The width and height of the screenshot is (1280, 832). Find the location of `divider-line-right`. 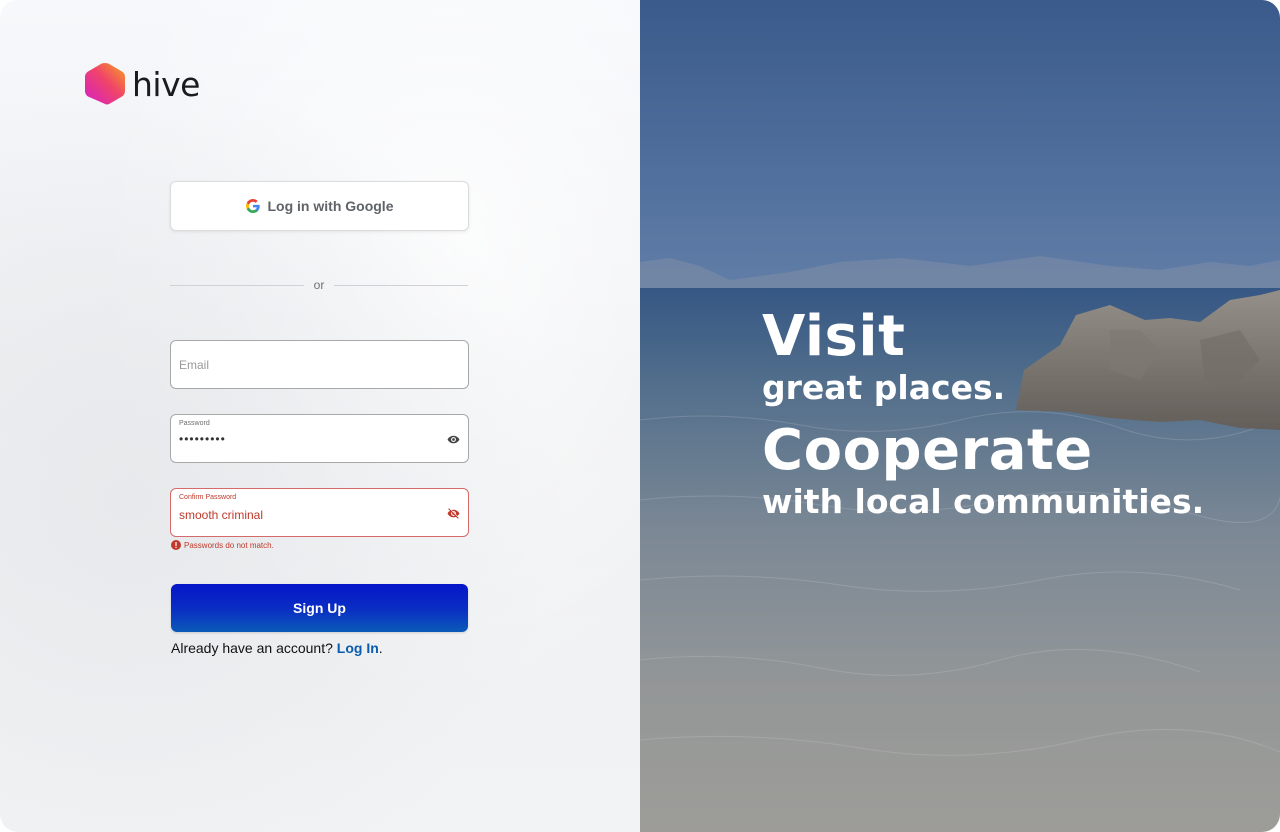

divider-line-right is located at coordinates (401, 285).